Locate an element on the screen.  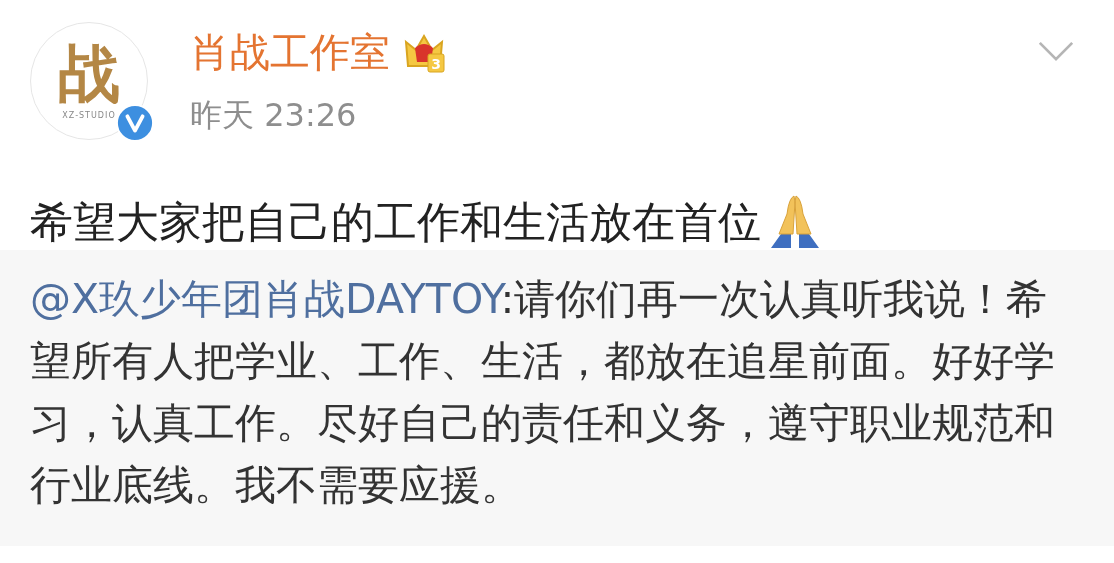
post-text: 希望大家把自己的工作和生活放在首位 is located at coordinates (395, 222).